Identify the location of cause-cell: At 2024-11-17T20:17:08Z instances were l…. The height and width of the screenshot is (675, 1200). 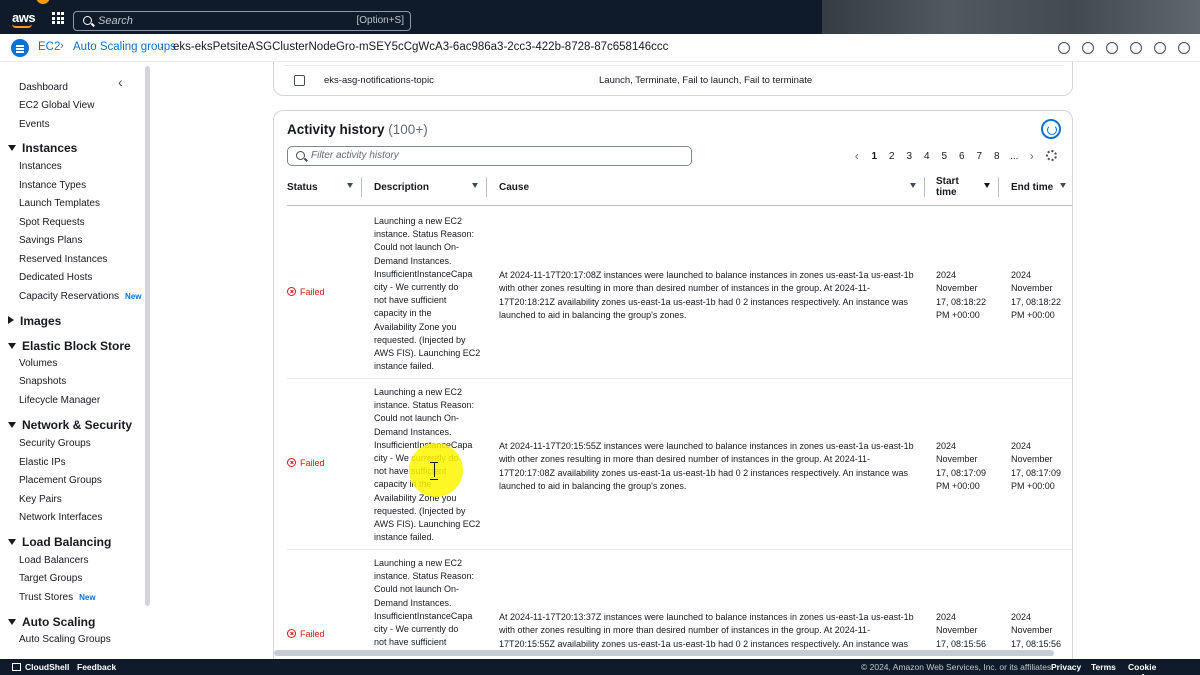
(706, 295).